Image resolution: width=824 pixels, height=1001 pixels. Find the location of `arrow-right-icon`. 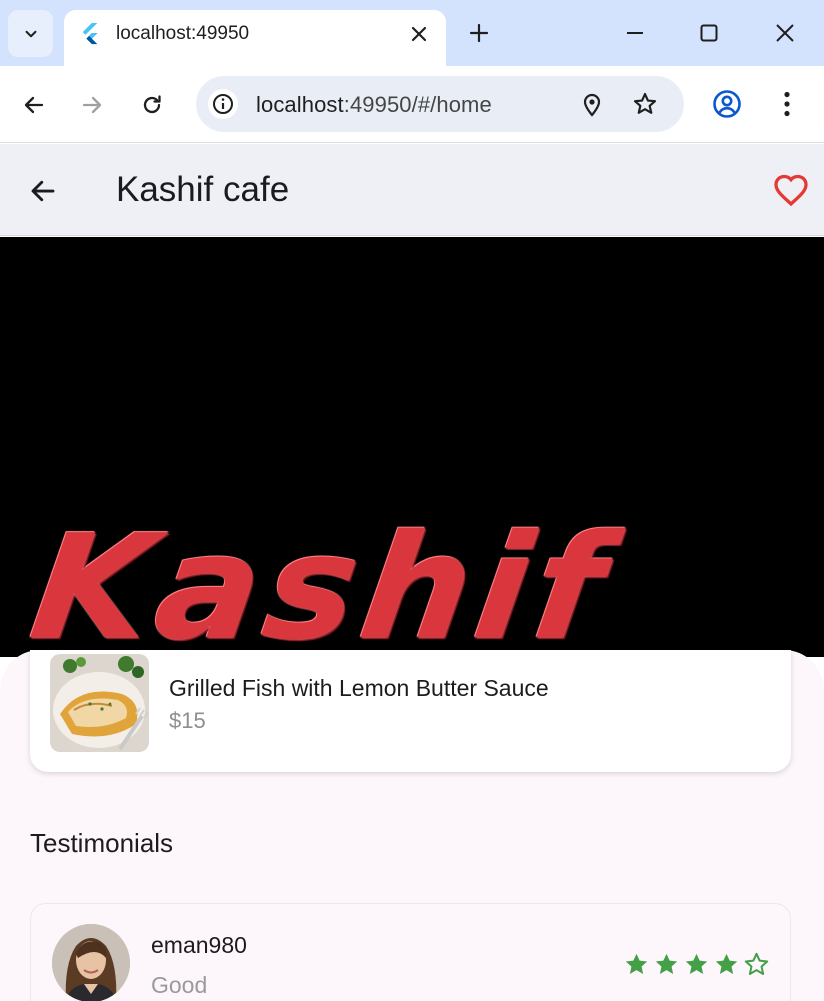

arrow-right-icon is located at coordinates (92, 105).